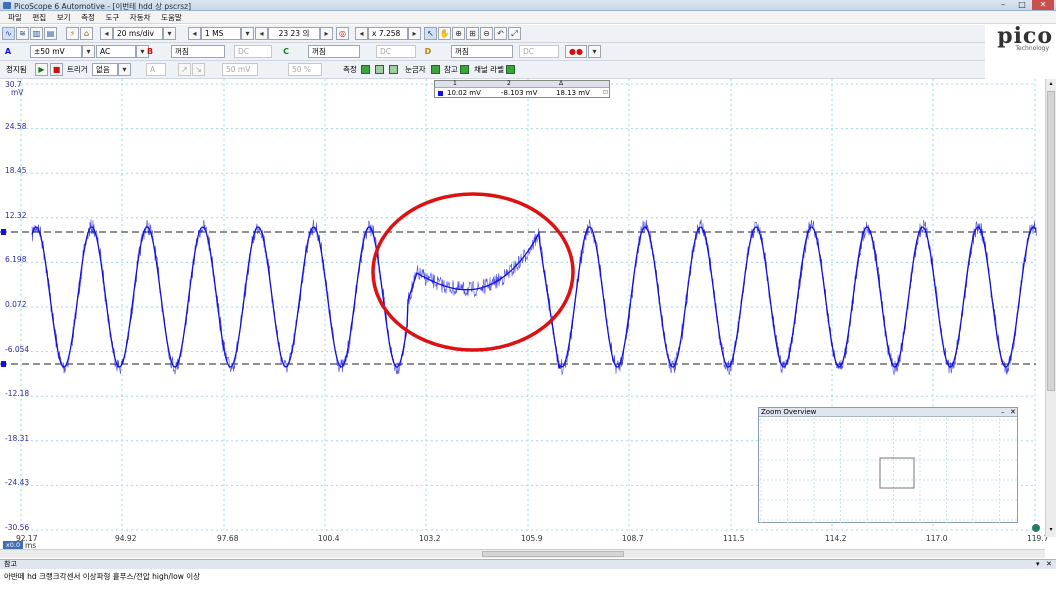 The image size is (1056, 594). Describe the element at coordinates (789, 412) in the screenshot. I see `zoom-overview-title: Zoom Overview` at that location.